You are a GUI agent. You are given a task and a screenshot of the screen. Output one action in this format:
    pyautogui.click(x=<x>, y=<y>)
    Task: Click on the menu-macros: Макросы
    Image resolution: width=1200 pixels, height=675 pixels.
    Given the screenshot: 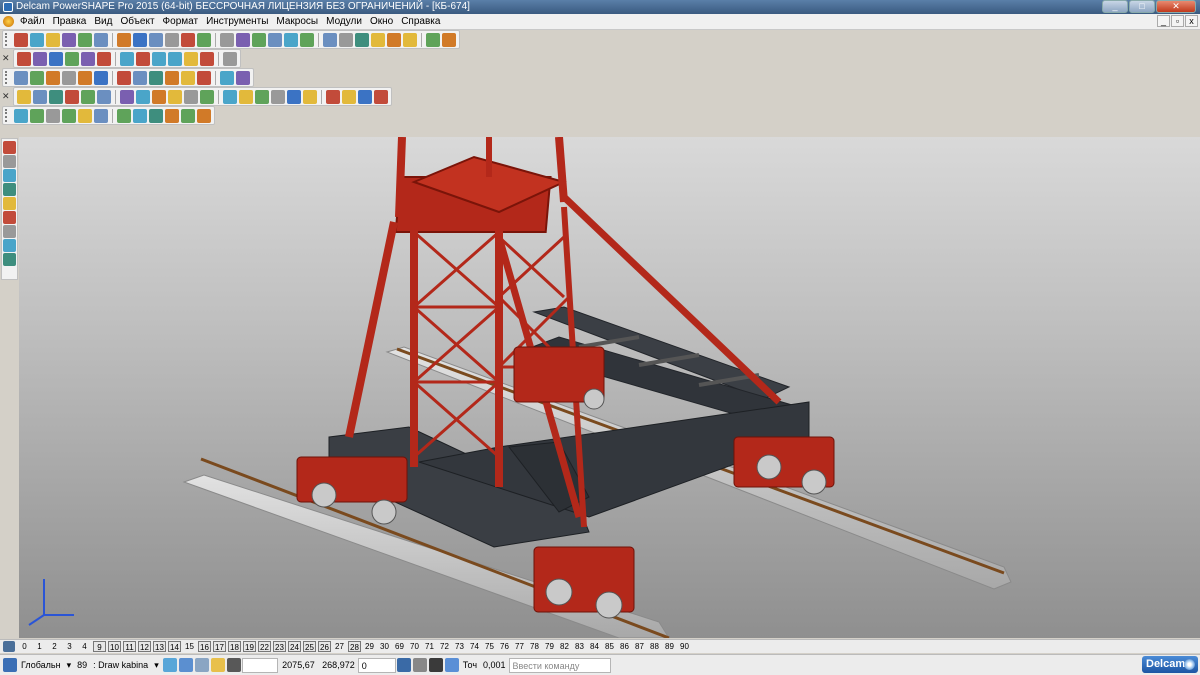 What is the action you would take?
    pyautogui.click(x=297, y=21)
    